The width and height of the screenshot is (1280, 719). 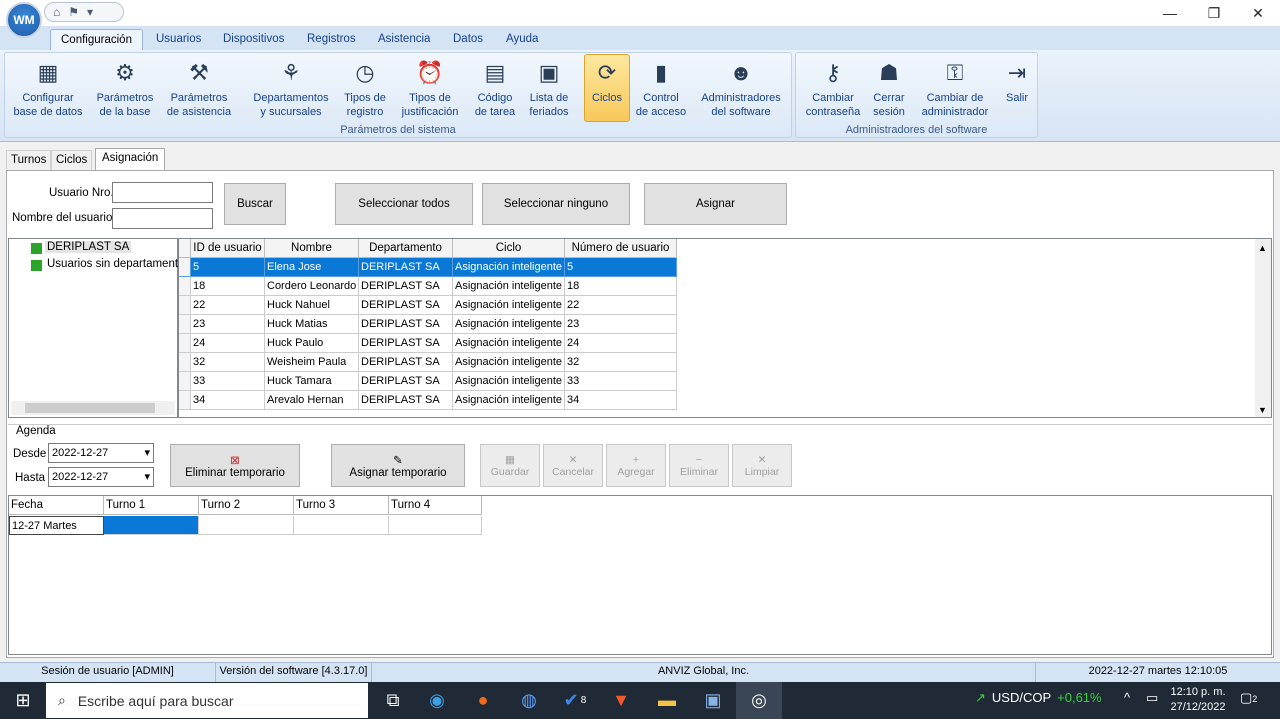 I want to click on notifications-icon: ▢2, so click(x=1248, y=698).